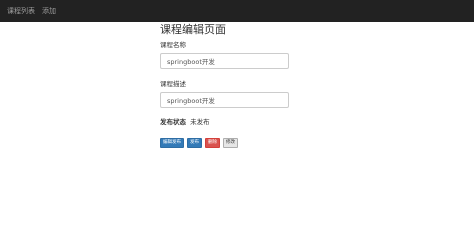 This screenshot has width=474, height=240. Describe the element at coordinates (173, 122) in the screenshot. I see `publish-status-label: 发布状态` at that location.